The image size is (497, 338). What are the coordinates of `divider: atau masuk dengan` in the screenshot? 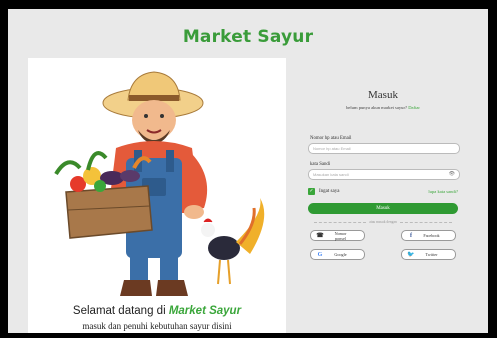 It's located at (383, 222).